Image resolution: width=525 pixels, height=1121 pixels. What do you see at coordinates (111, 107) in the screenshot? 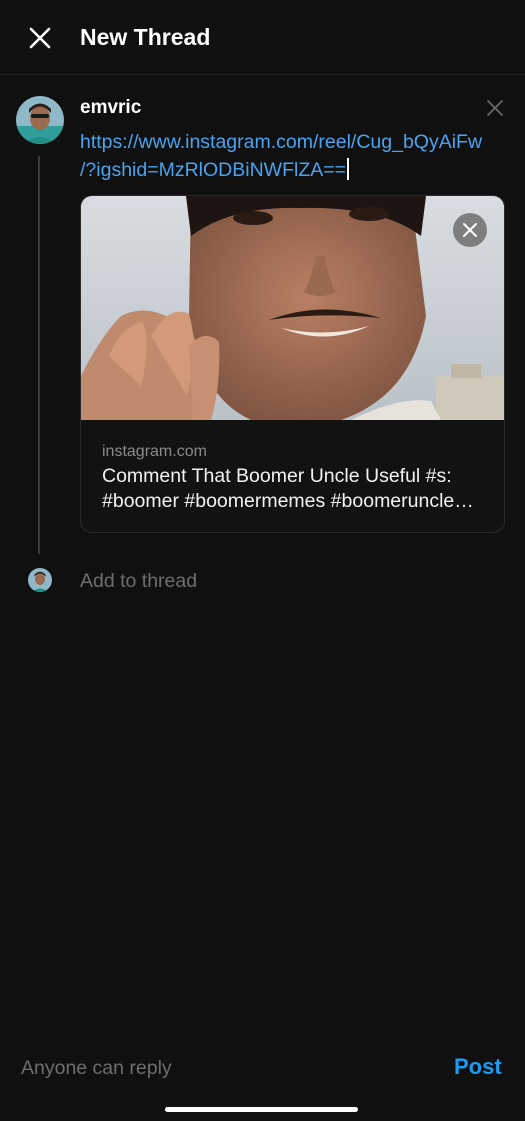
I see `username: emvric` at bounding box center [111, 107].